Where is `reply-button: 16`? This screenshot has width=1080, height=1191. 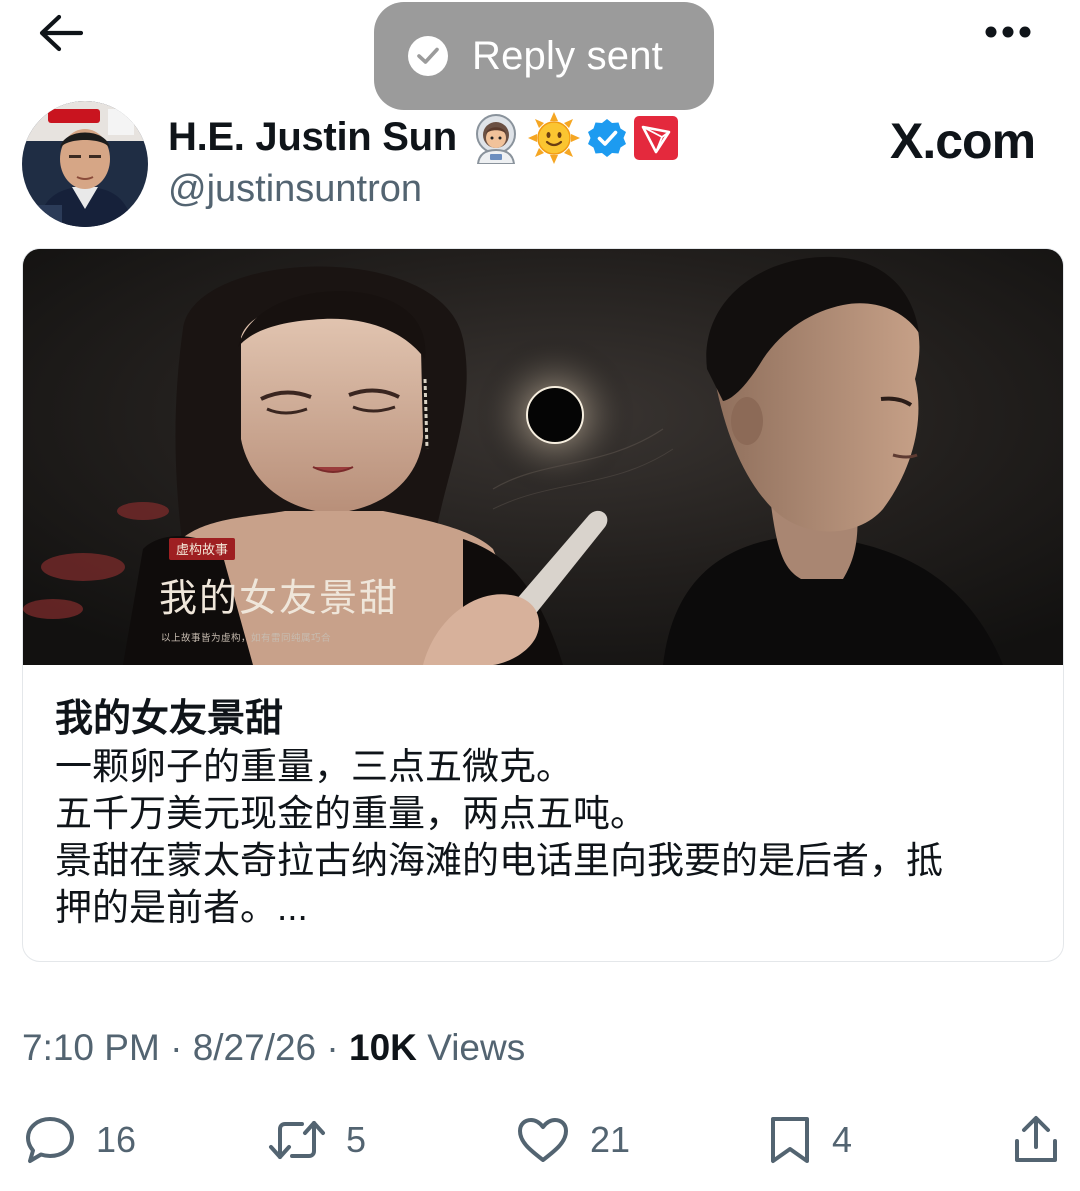
reply-button: 16 is located at coordinates (80, 1140).